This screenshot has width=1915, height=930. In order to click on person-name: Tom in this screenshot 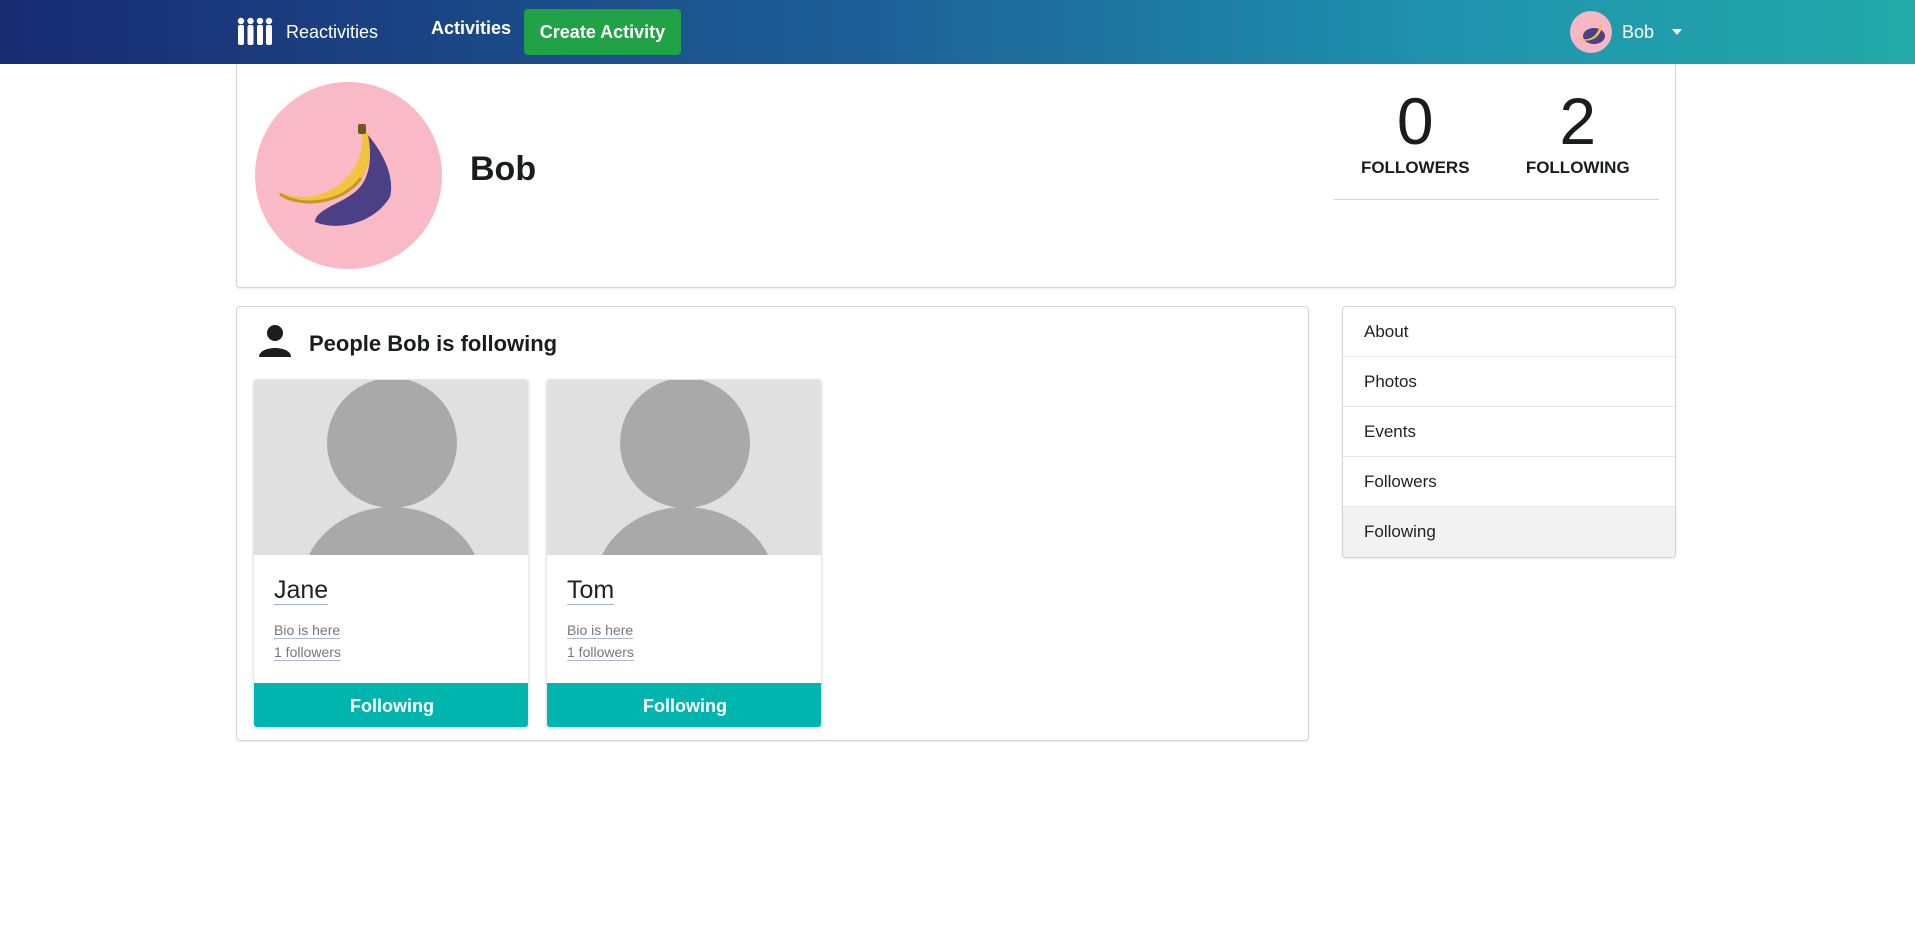, I will do `click(591, 590)`.